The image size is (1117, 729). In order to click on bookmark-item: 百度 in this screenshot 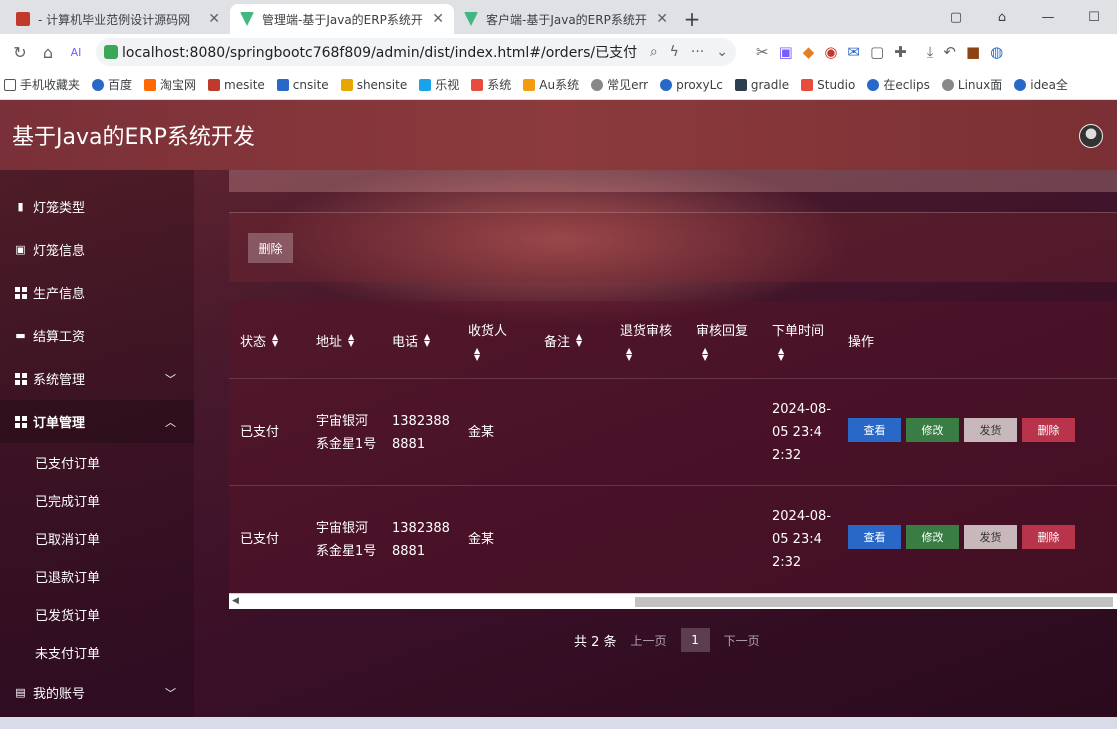, I will do `click(112, 84)`.